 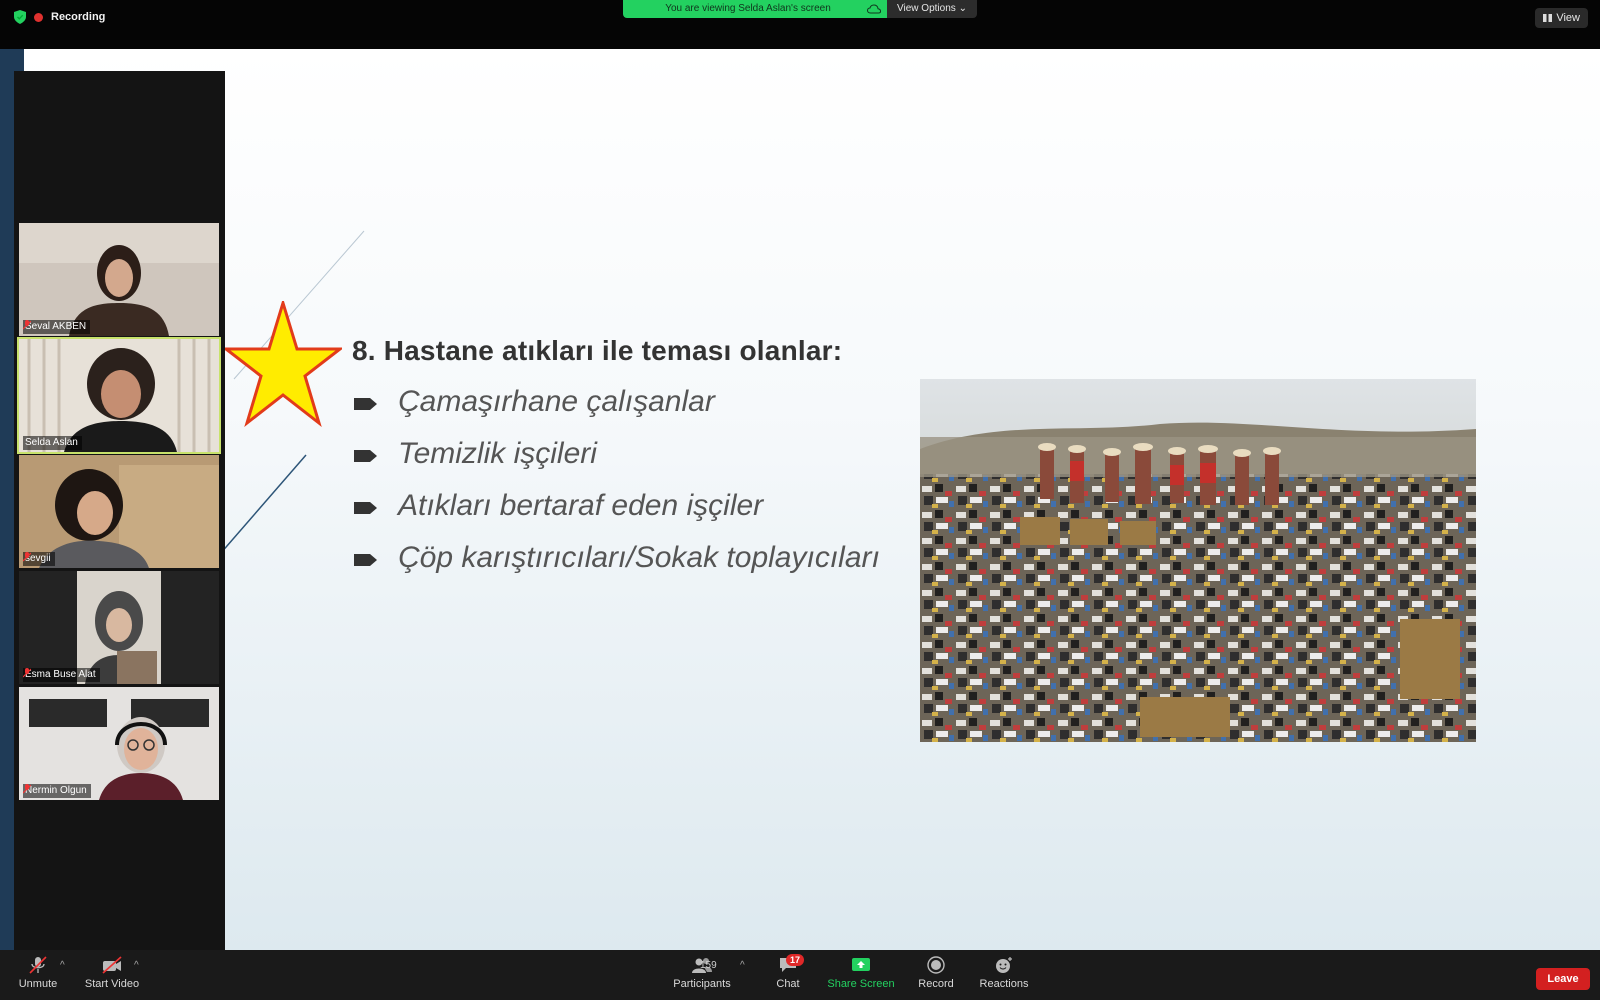 I want to click on recording-indicator: Recording, so click(x=59, y=17).